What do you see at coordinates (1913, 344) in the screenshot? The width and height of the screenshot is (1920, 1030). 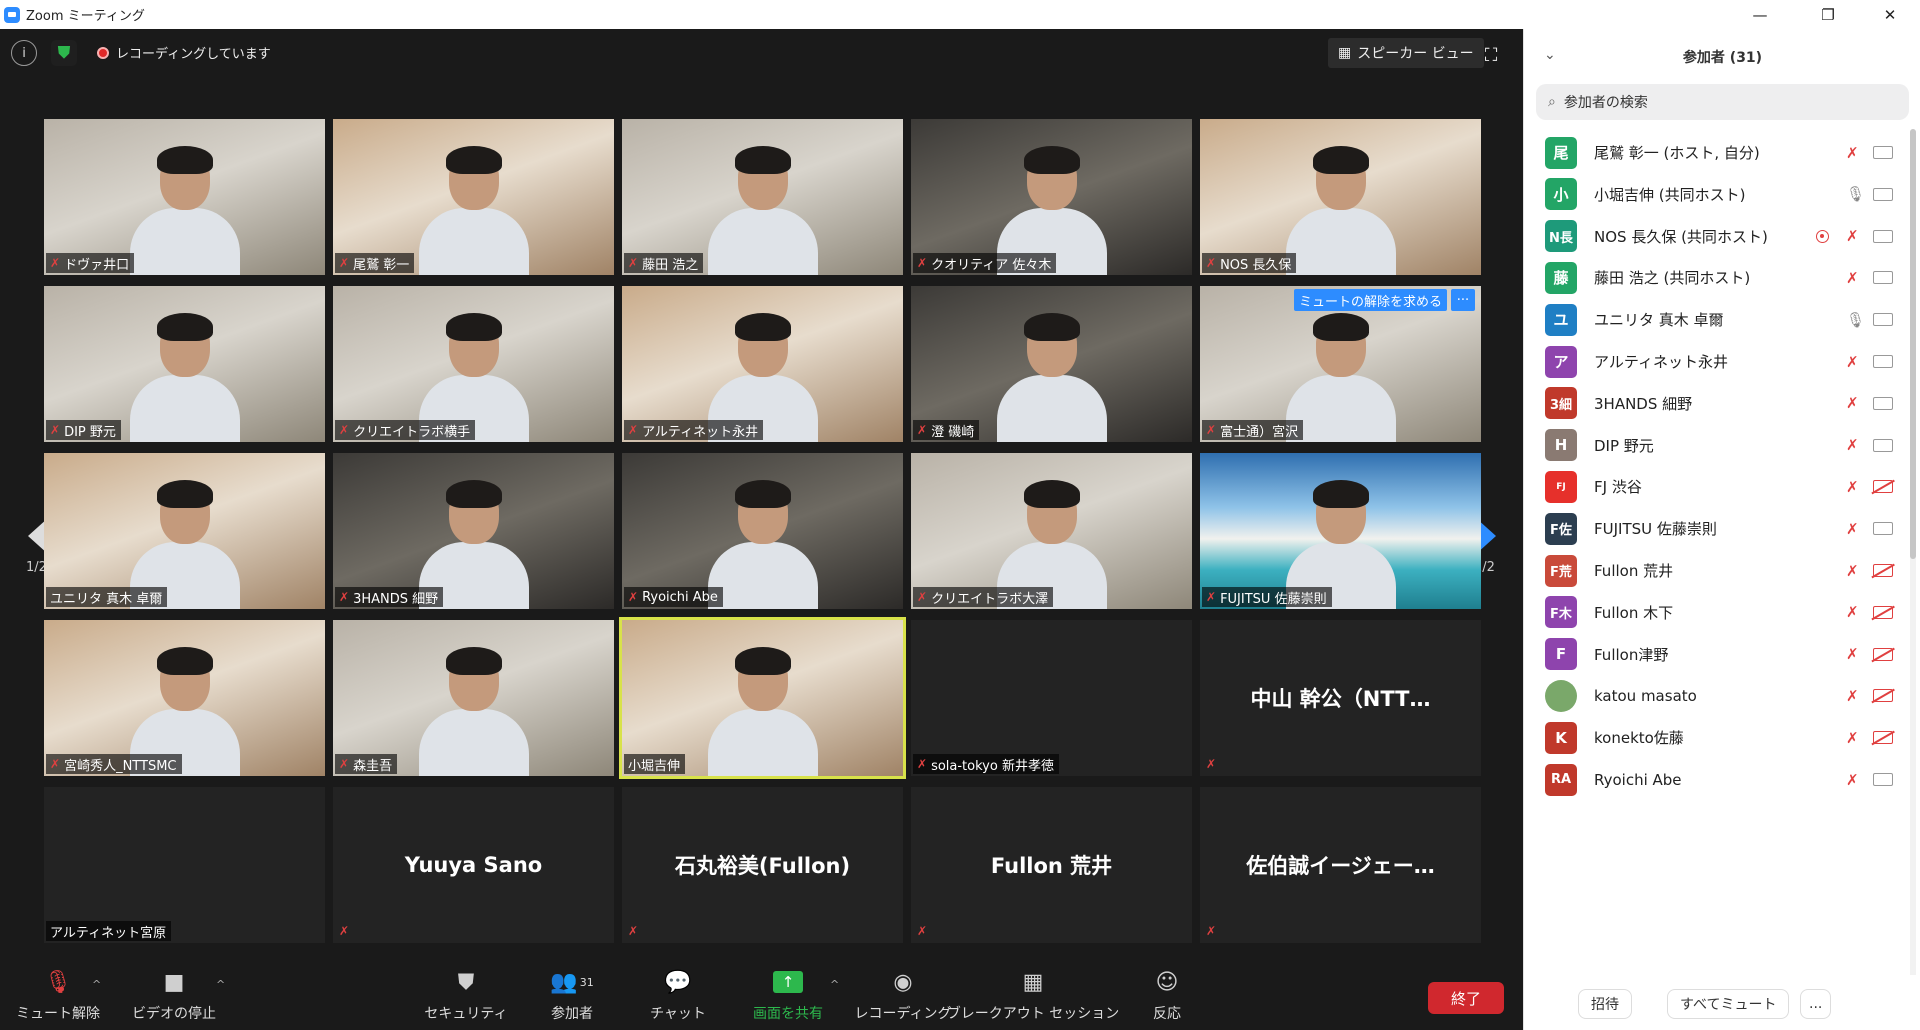 I see `scrollbar-thumb` at bounding box center [1913, 344].